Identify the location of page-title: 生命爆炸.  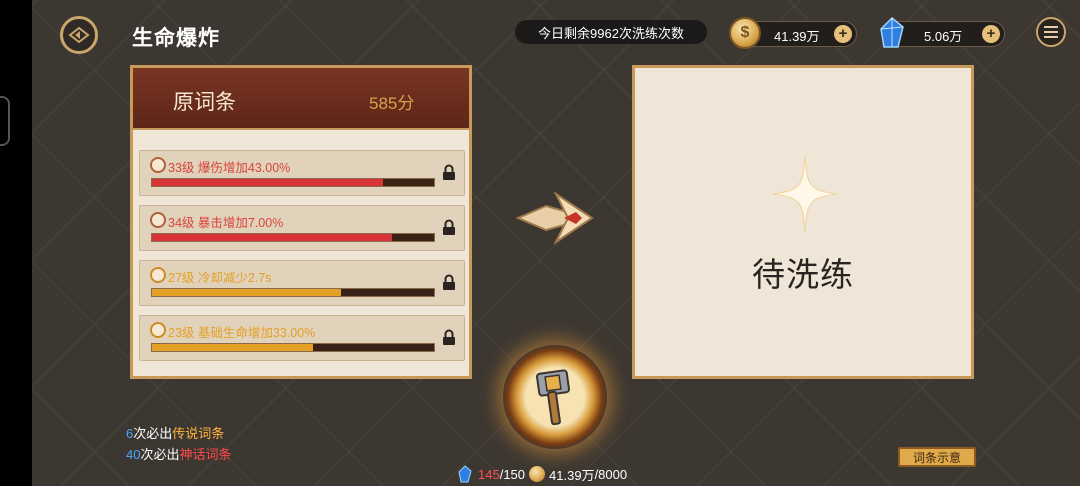
(176, 38).